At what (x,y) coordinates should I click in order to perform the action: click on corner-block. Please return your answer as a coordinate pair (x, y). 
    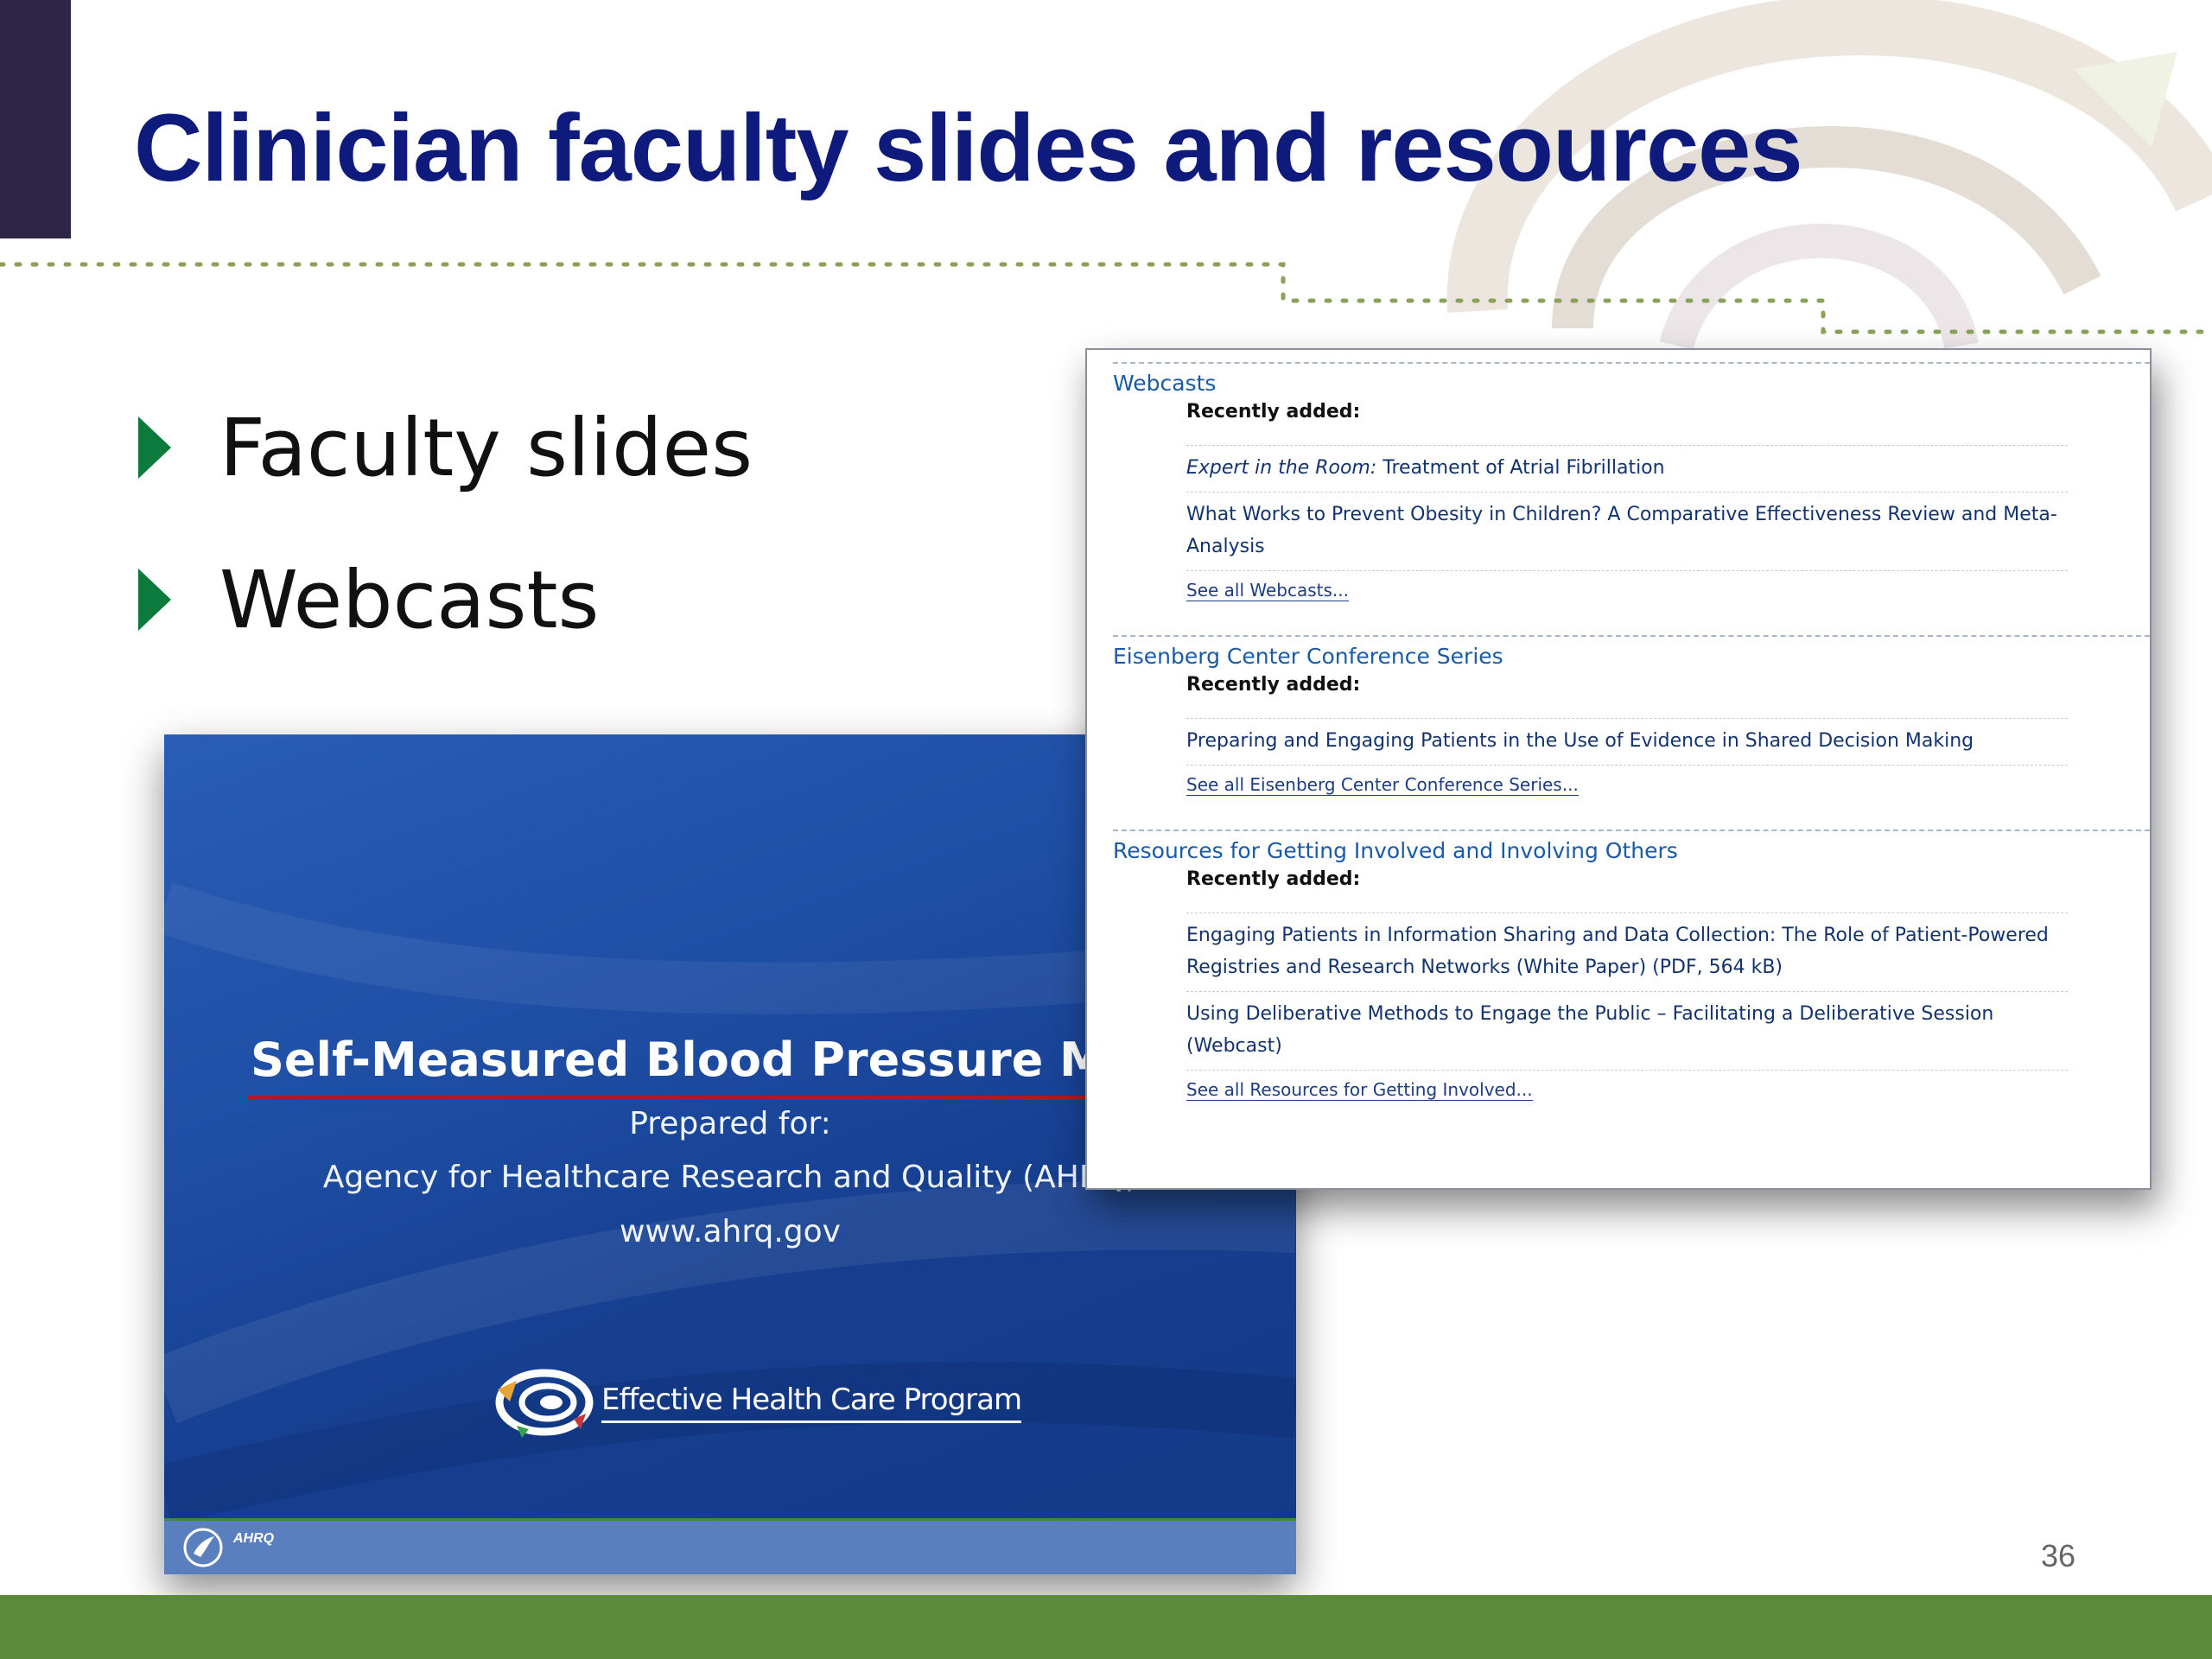
    Looking at the image, I should click on (35, 119).